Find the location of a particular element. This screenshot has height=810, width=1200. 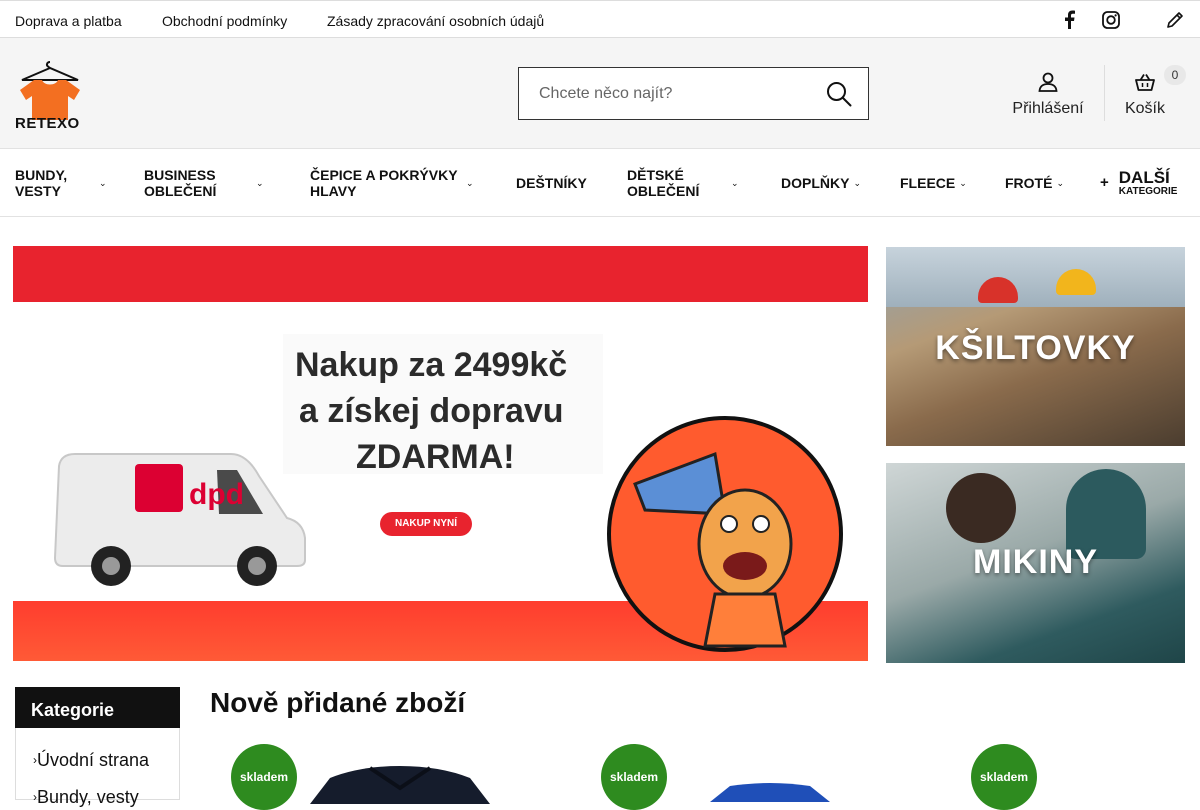

product-image-polo-blue is located at coordinates (770, 792).